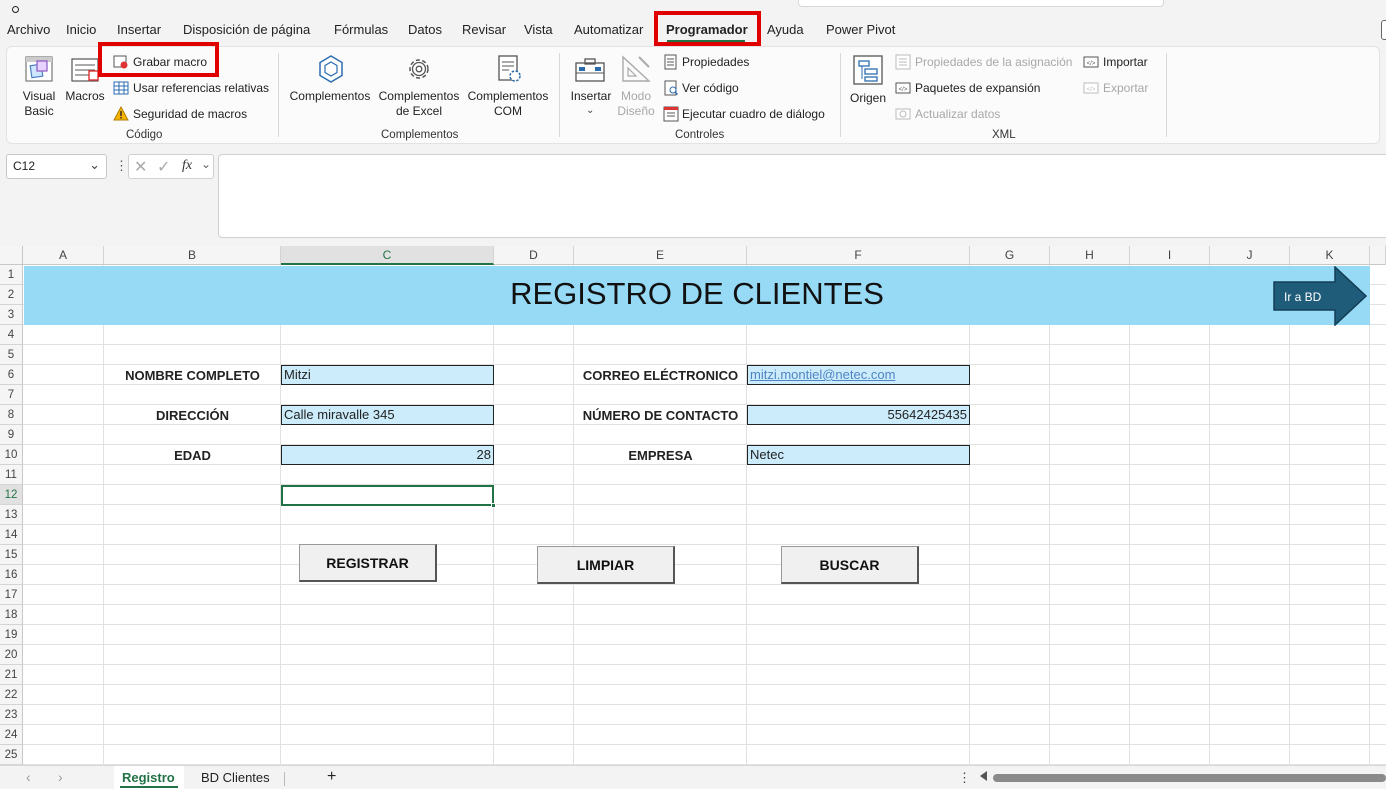 The width and height of the screenshot is (1386, 789). I want to click on row-header-17: 17, so click(11, 595).